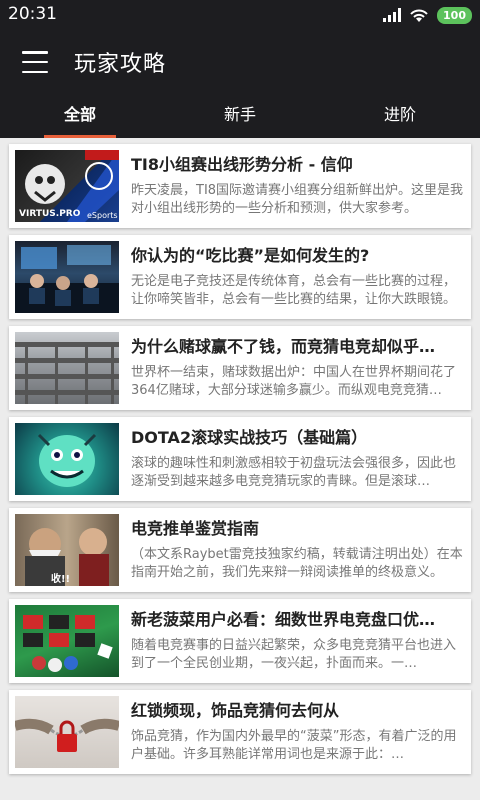 The width and height of the screenshot is (480, 800). I want to click on article-thumbnail: VIRTUS.PRO eSports, so click(67, 186).